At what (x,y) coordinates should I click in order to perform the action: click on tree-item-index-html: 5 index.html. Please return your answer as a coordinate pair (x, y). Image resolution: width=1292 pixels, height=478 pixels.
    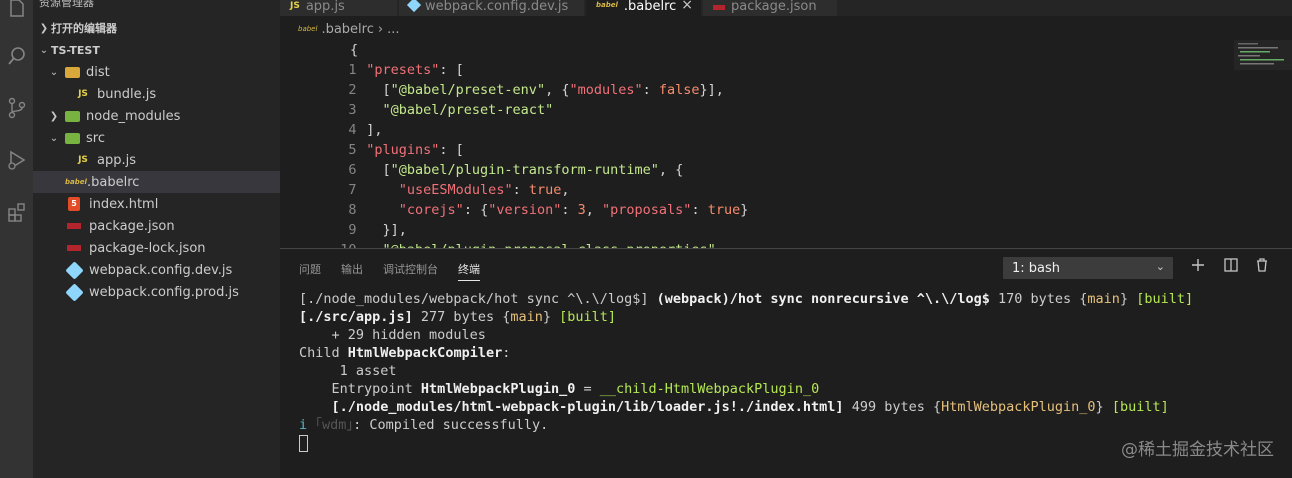
    Looking at the image, I should click on (156, 204).